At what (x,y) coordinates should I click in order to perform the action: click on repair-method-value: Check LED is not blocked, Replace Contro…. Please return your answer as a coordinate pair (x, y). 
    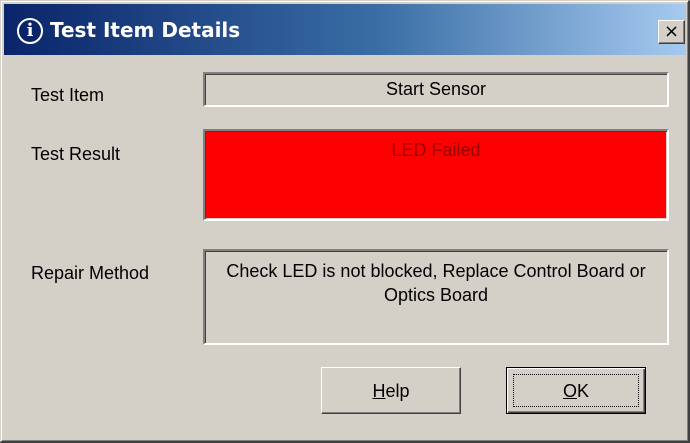
    Looking at the image, I should click on (436, 297).